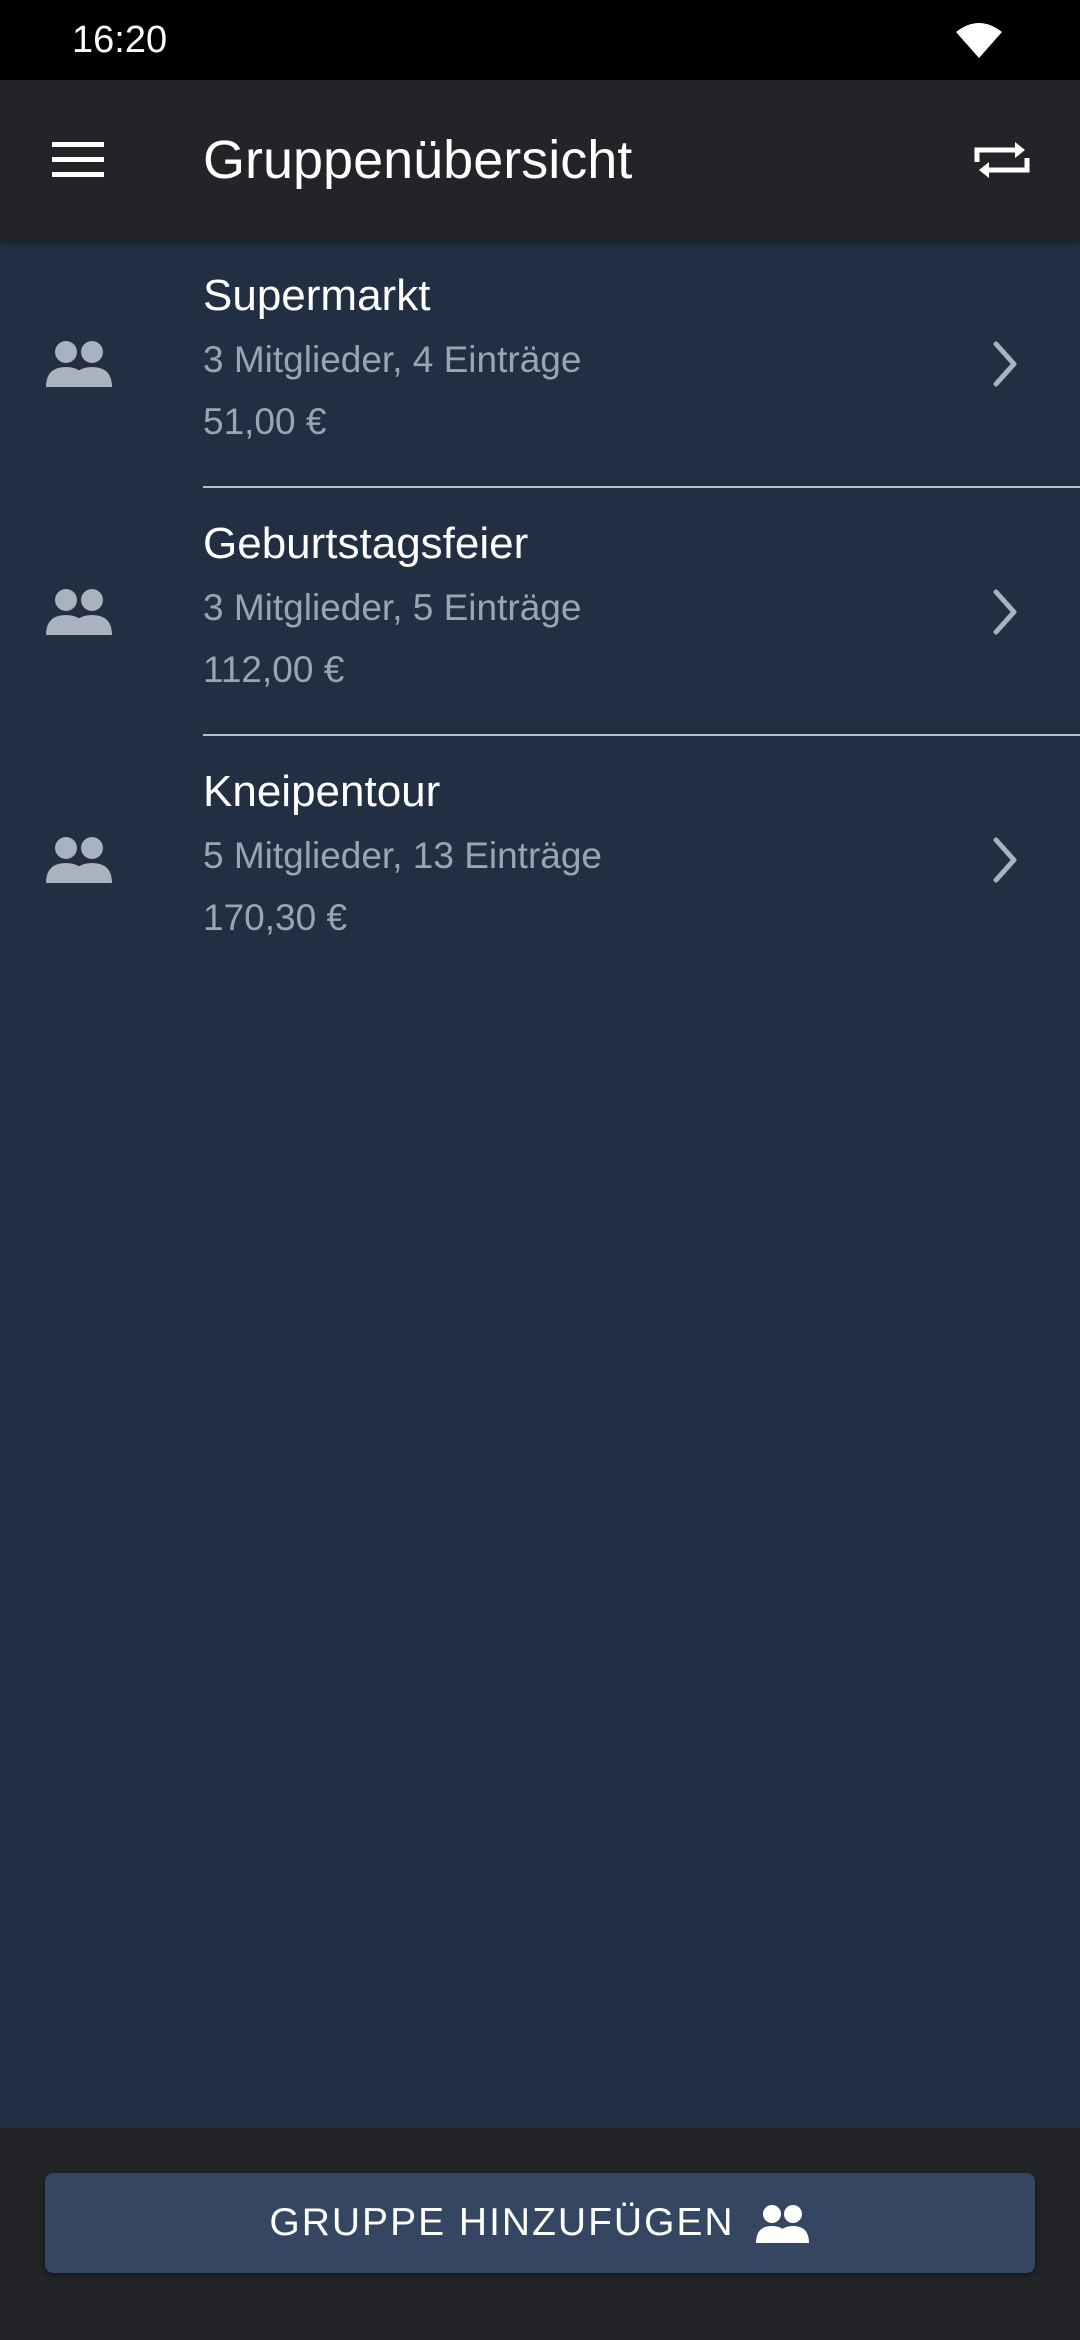 This screenshot has height=2340, width=1080. I want to click on add-group-button: GRUPPE HINZUFÜGEN, so click(540, 2223).